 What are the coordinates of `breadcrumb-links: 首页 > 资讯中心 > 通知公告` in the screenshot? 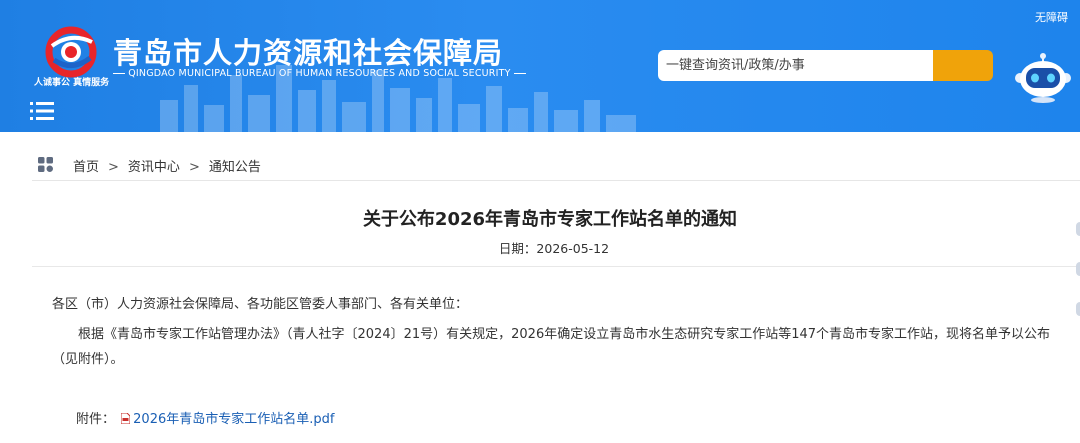 It's located at (167, 165).